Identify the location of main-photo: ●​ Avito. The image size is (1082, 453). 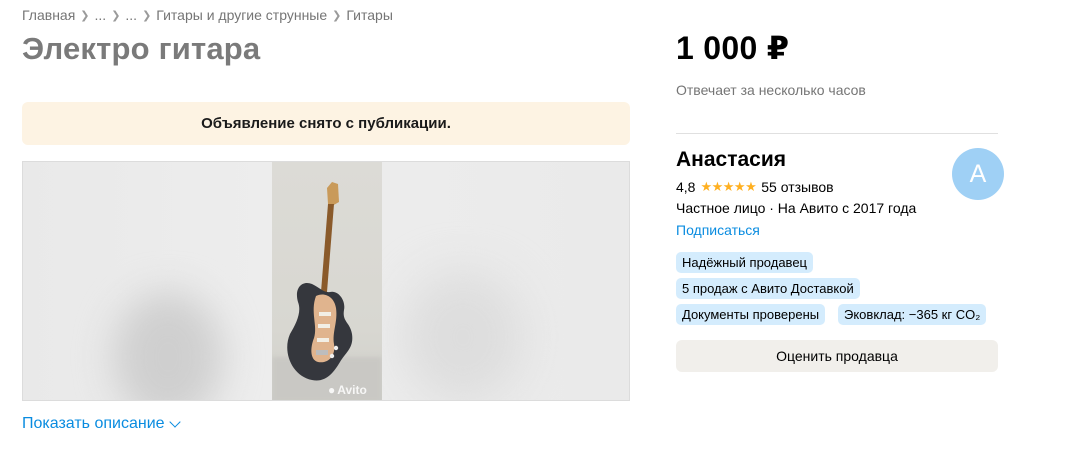
(327, 281).